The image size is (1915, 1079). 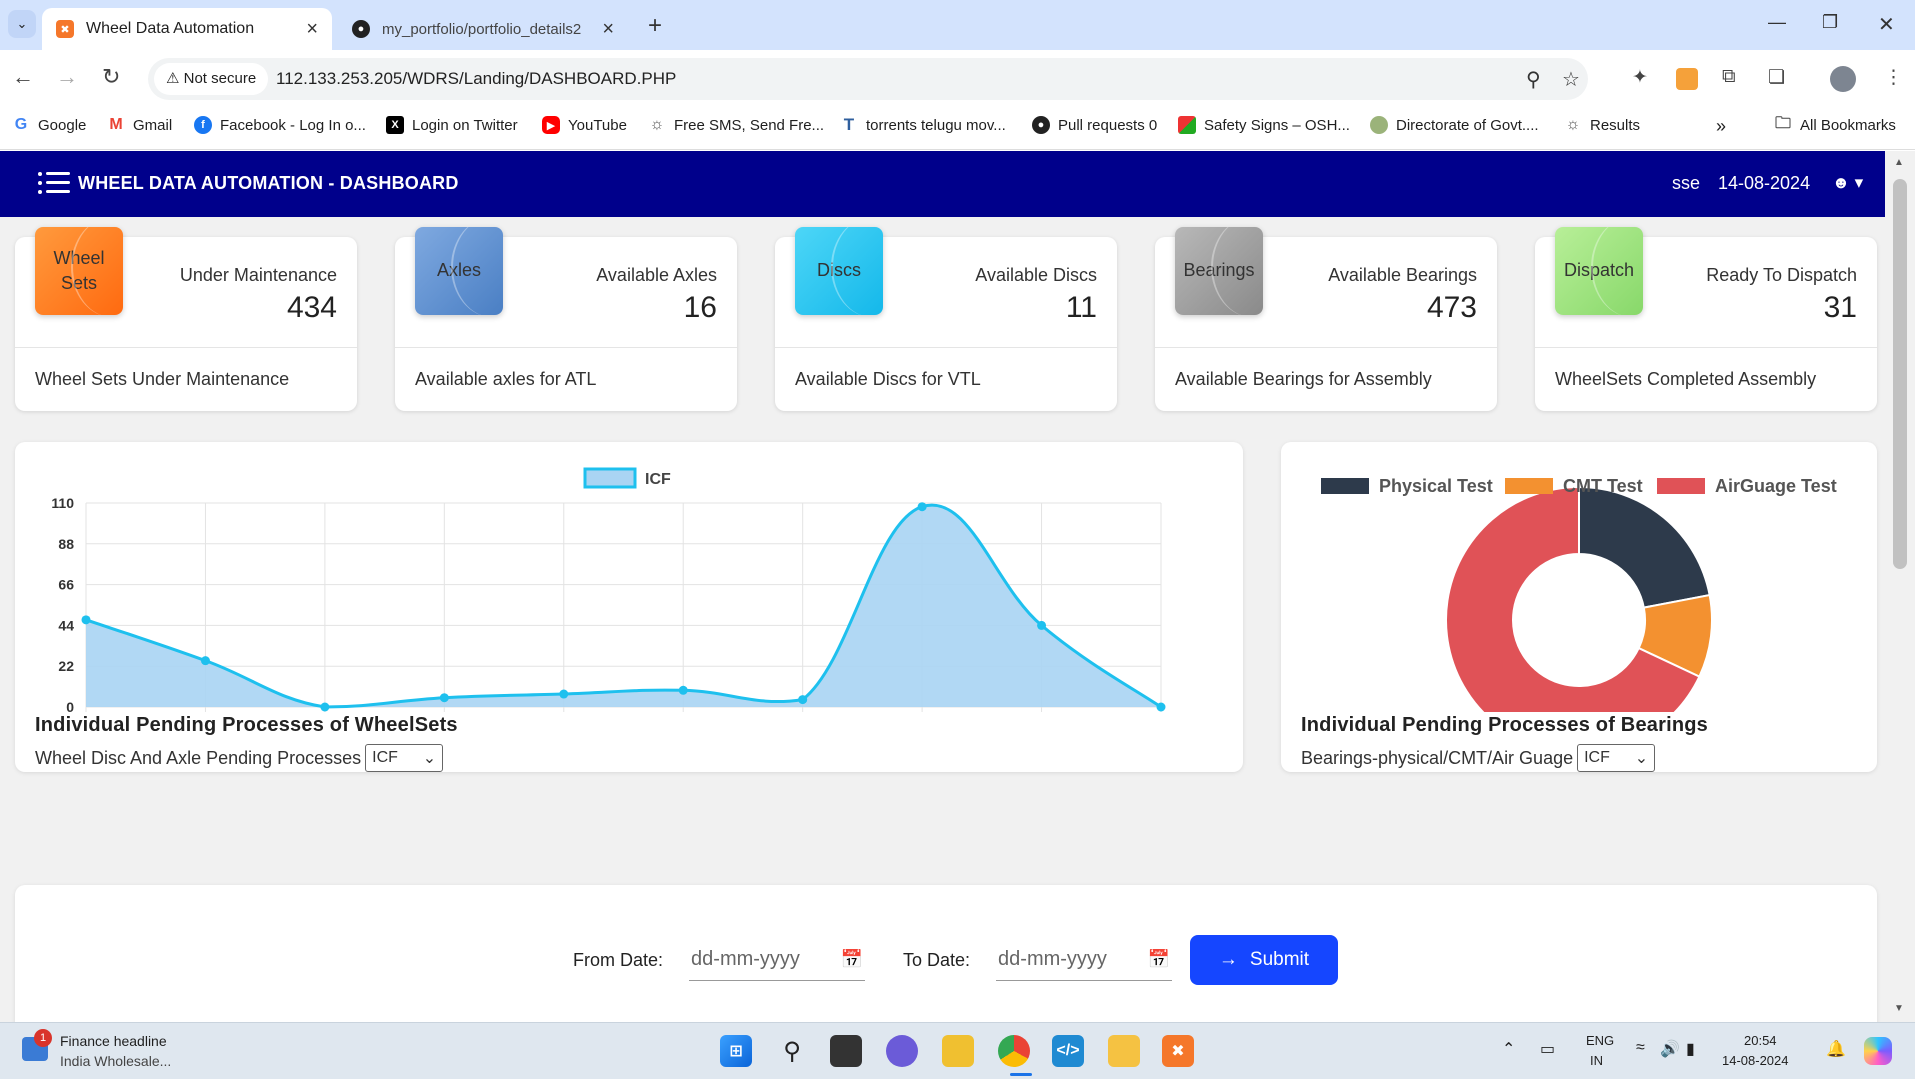 What do you see at coordinates (1547, 1049) in the screenshot?
I see `tray-display-icon: ▭` at bounding box center [1547, 1049].